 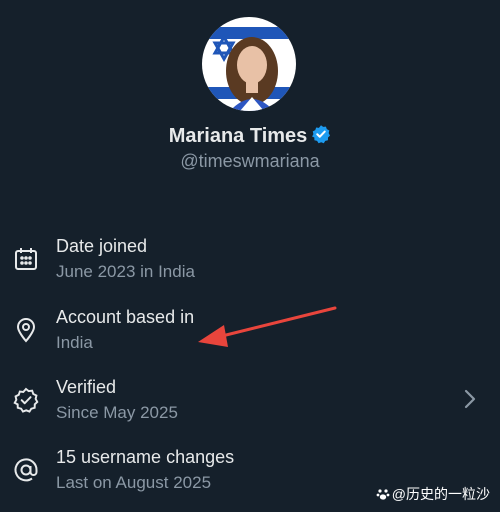 I want to click on watermark-text: @历史的一粒沙, so click(x=440, y=494).